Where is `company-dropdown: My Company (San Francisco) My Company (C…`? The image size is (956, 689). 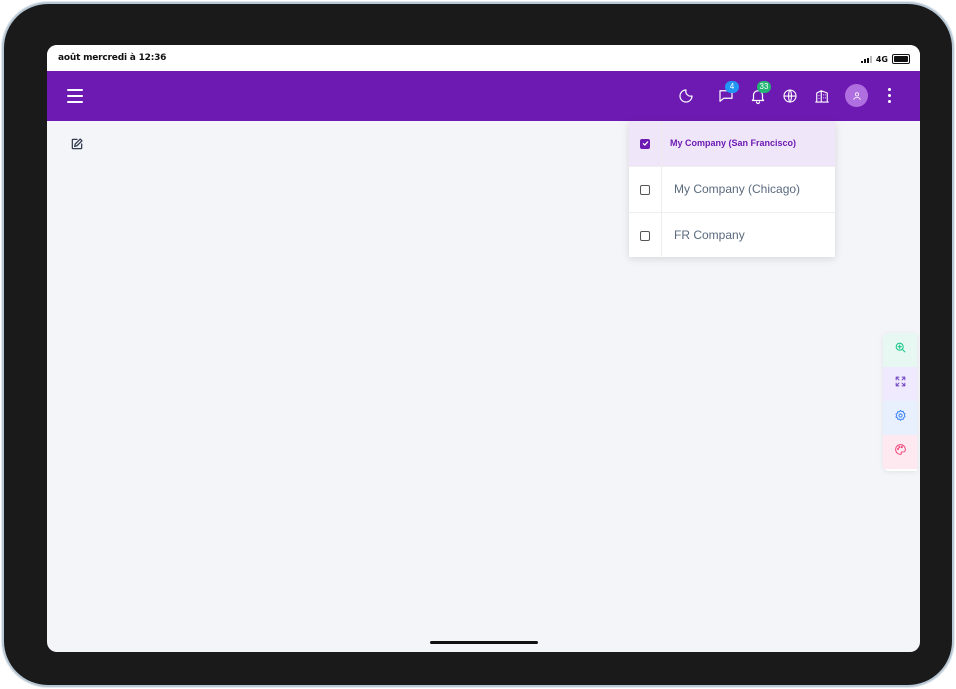 company-dropdown: My Company (San Francisco) My Company (C… is located at coordinates (732, 189).